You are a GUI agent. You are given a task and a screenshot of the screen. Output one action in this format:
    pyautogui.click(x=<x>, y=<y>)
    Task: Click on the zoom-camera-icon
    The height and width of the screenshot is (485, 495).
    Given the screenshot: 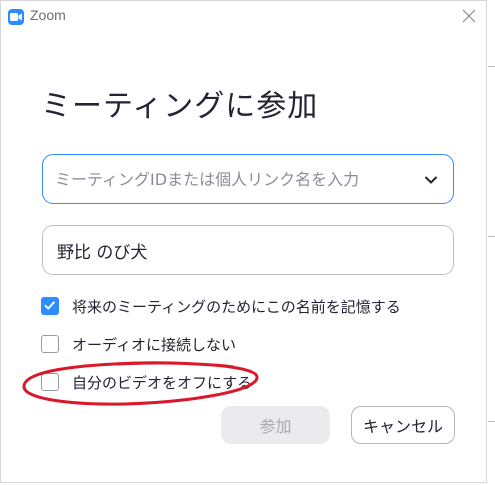 What is the action you would take?
    pyautogui.click(x=16, y=17)
    